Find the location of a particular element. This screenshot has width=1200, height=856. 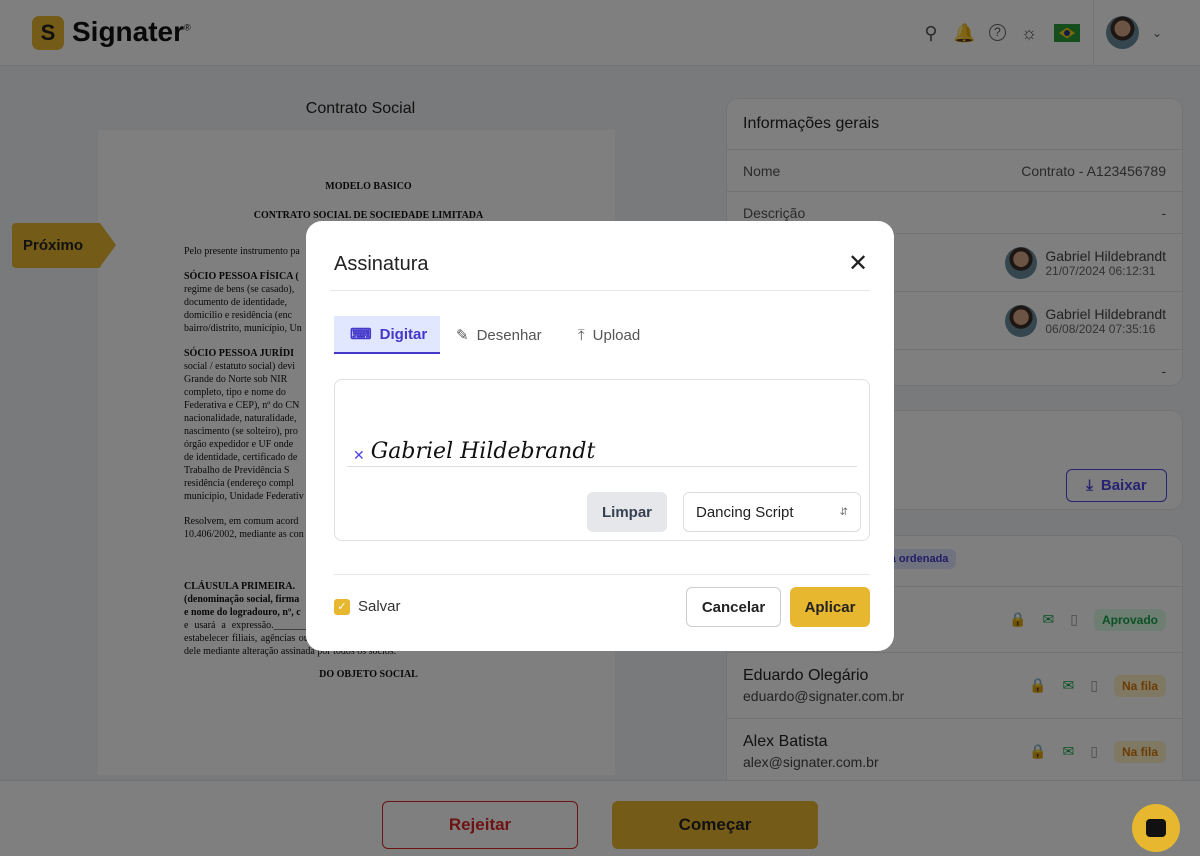

clear-button: Limpar is located at coordinates (627, 512).